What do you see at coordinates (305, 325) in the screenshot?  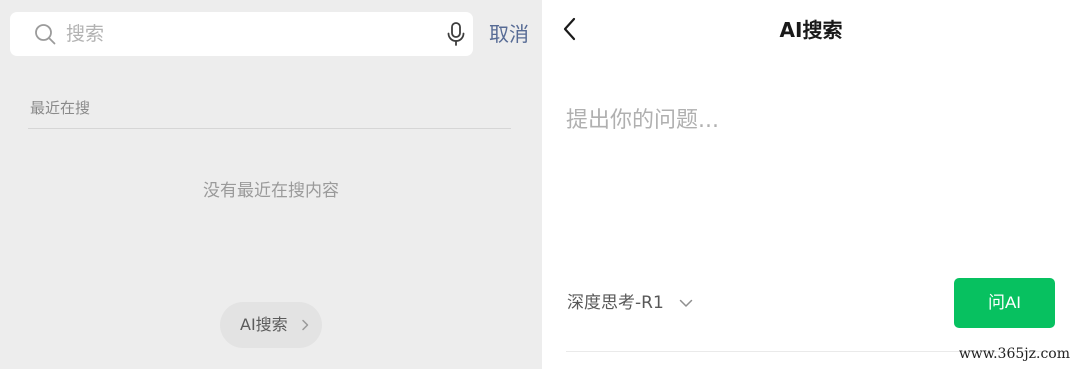 I see `chevron-right-icon` at bounding box center [305, 325].